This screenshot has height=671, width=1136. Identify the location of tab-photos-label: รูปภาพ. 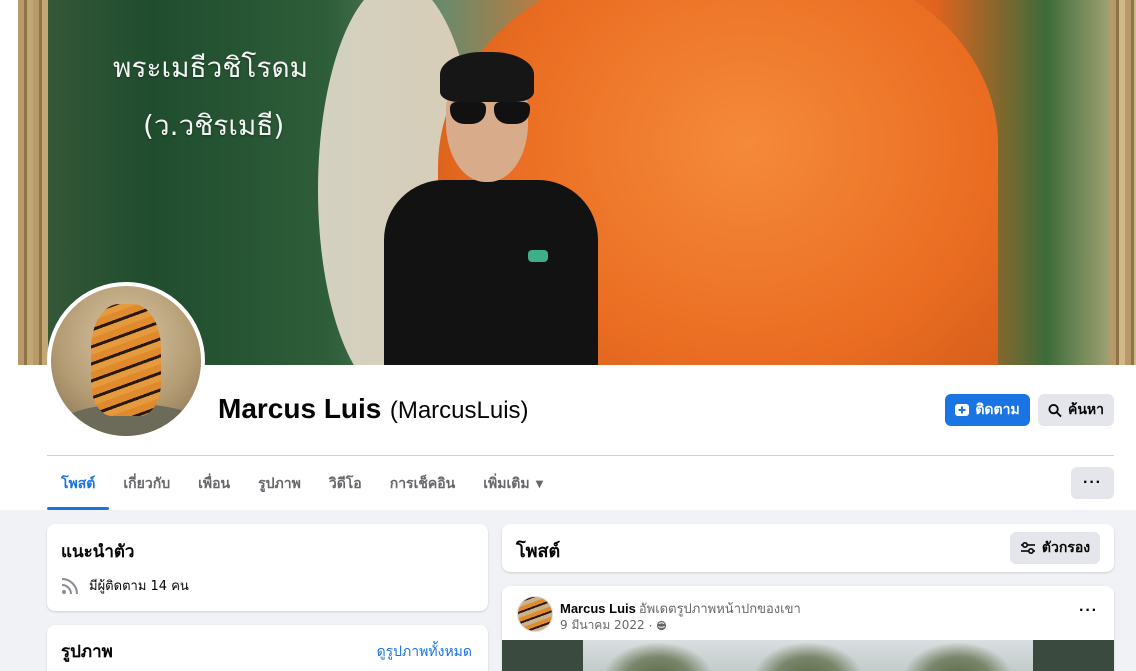
(279, 484).